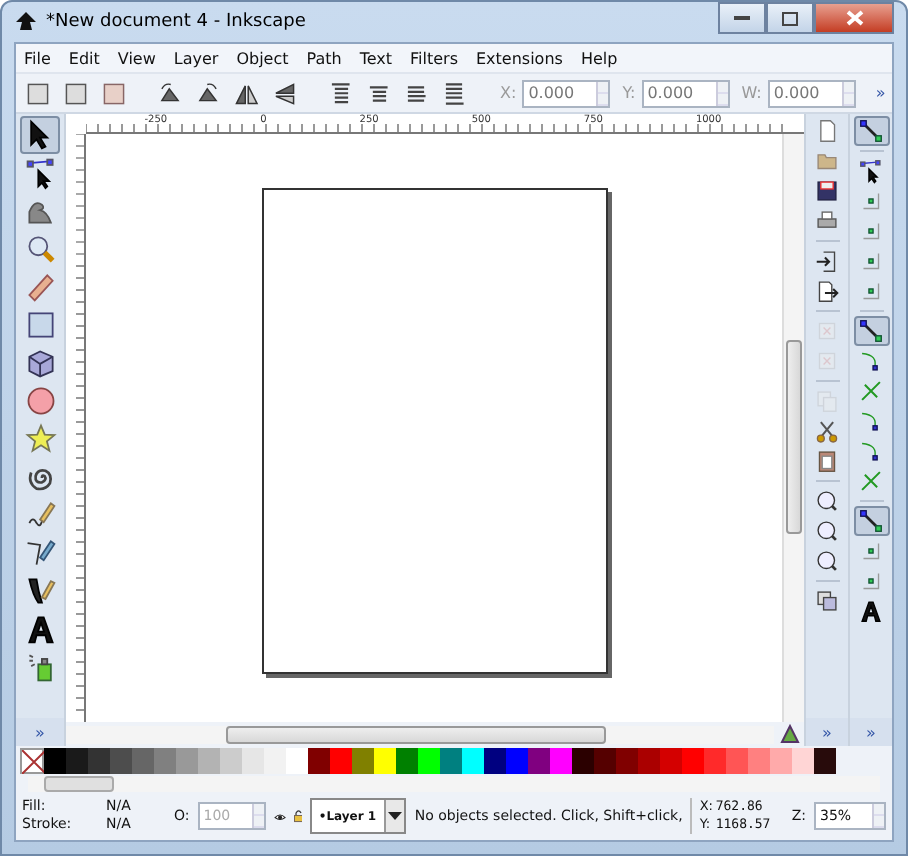 This screenshot has width=908, height=856. Describe the element at coordinates (262, 58) in the screenshot. I see `menu-item: Object` at that location.